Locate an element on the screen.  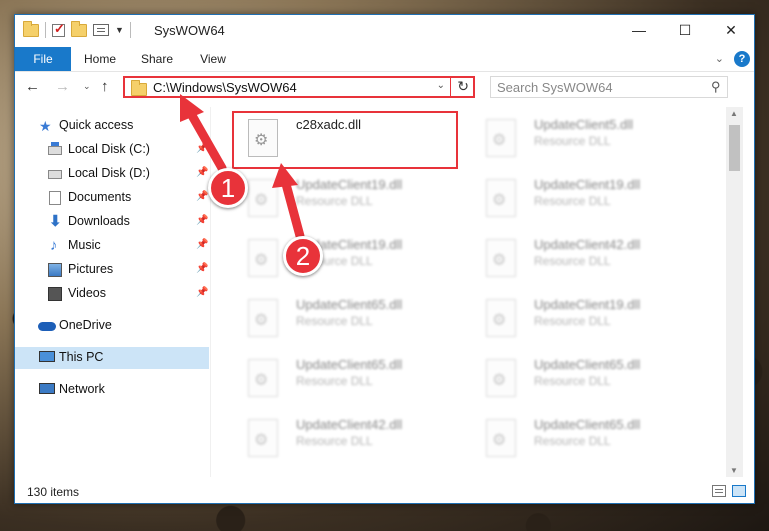
file-item: UpdateClient5.dll Resource DLL is located at coordinates (584, 141).